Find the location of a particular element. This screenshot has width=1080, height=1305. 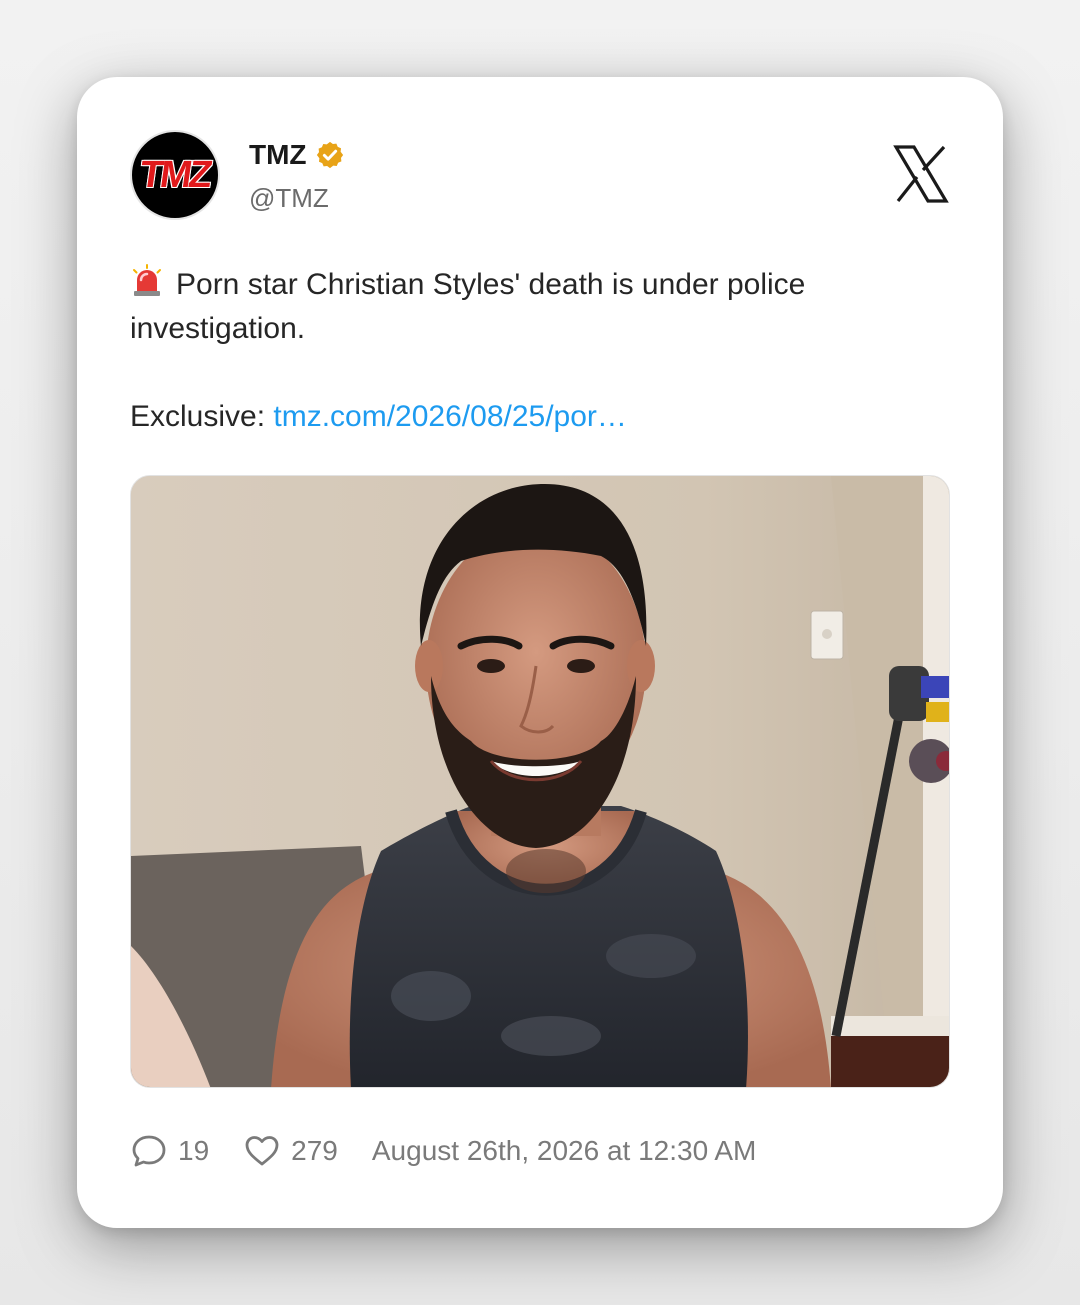

x-logo-icon is located at coordinates (921, 174).